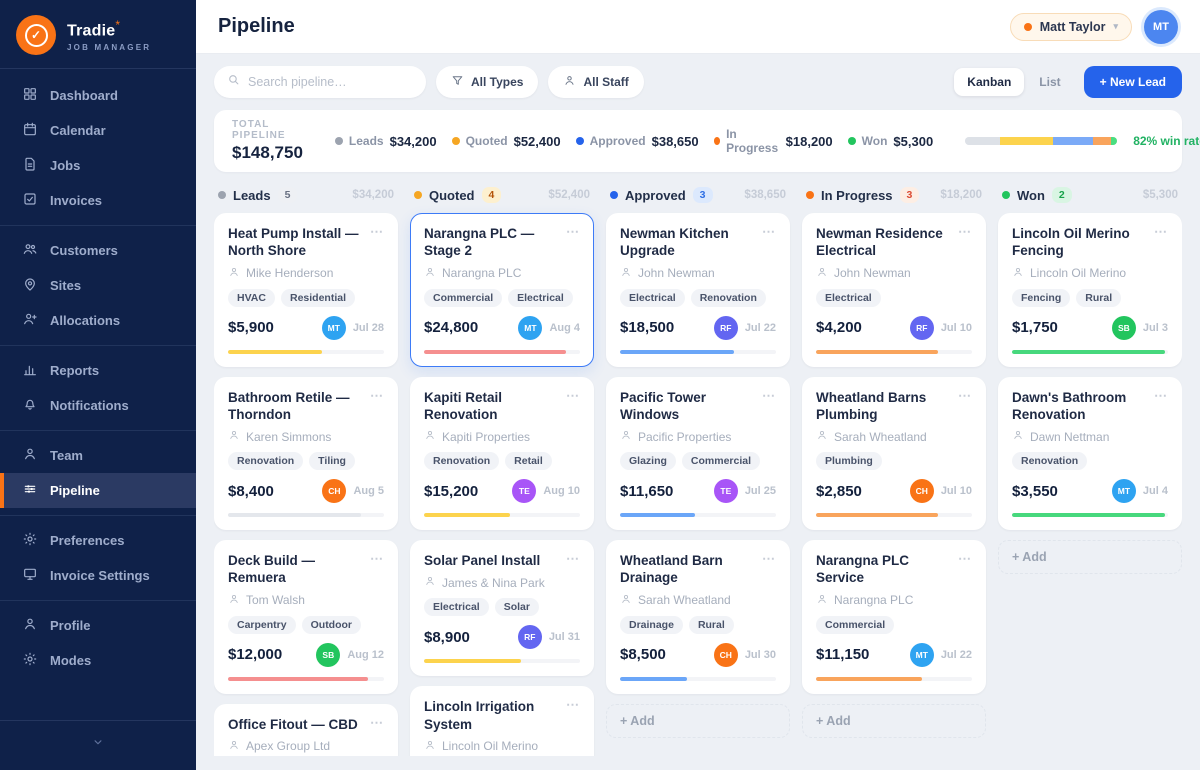  Describe the element at coordinates (596, 82) in the screenshot. I see `staff-filter-button: All Staff` at that location.